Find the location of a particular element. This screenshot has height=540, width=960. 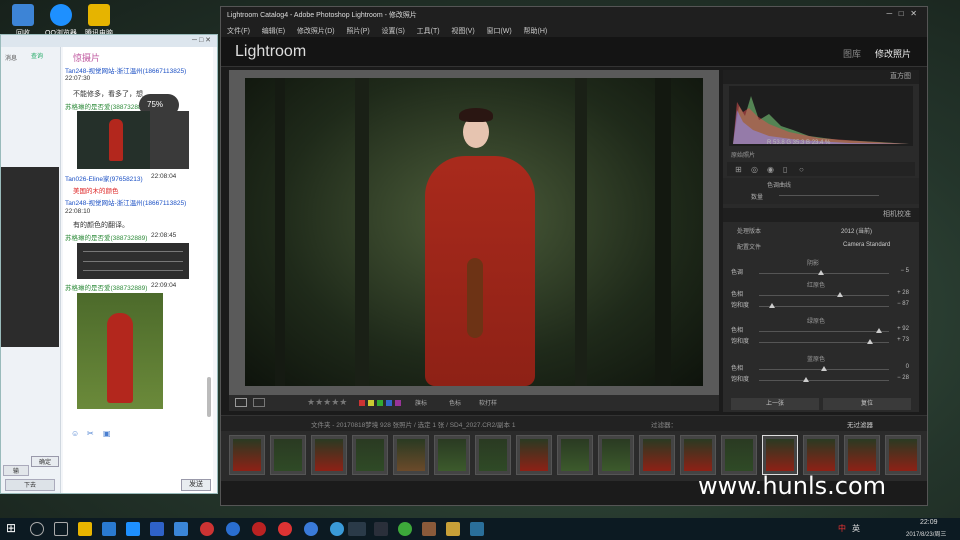

image-icon: ▣ is located at coordinates (107, 433).